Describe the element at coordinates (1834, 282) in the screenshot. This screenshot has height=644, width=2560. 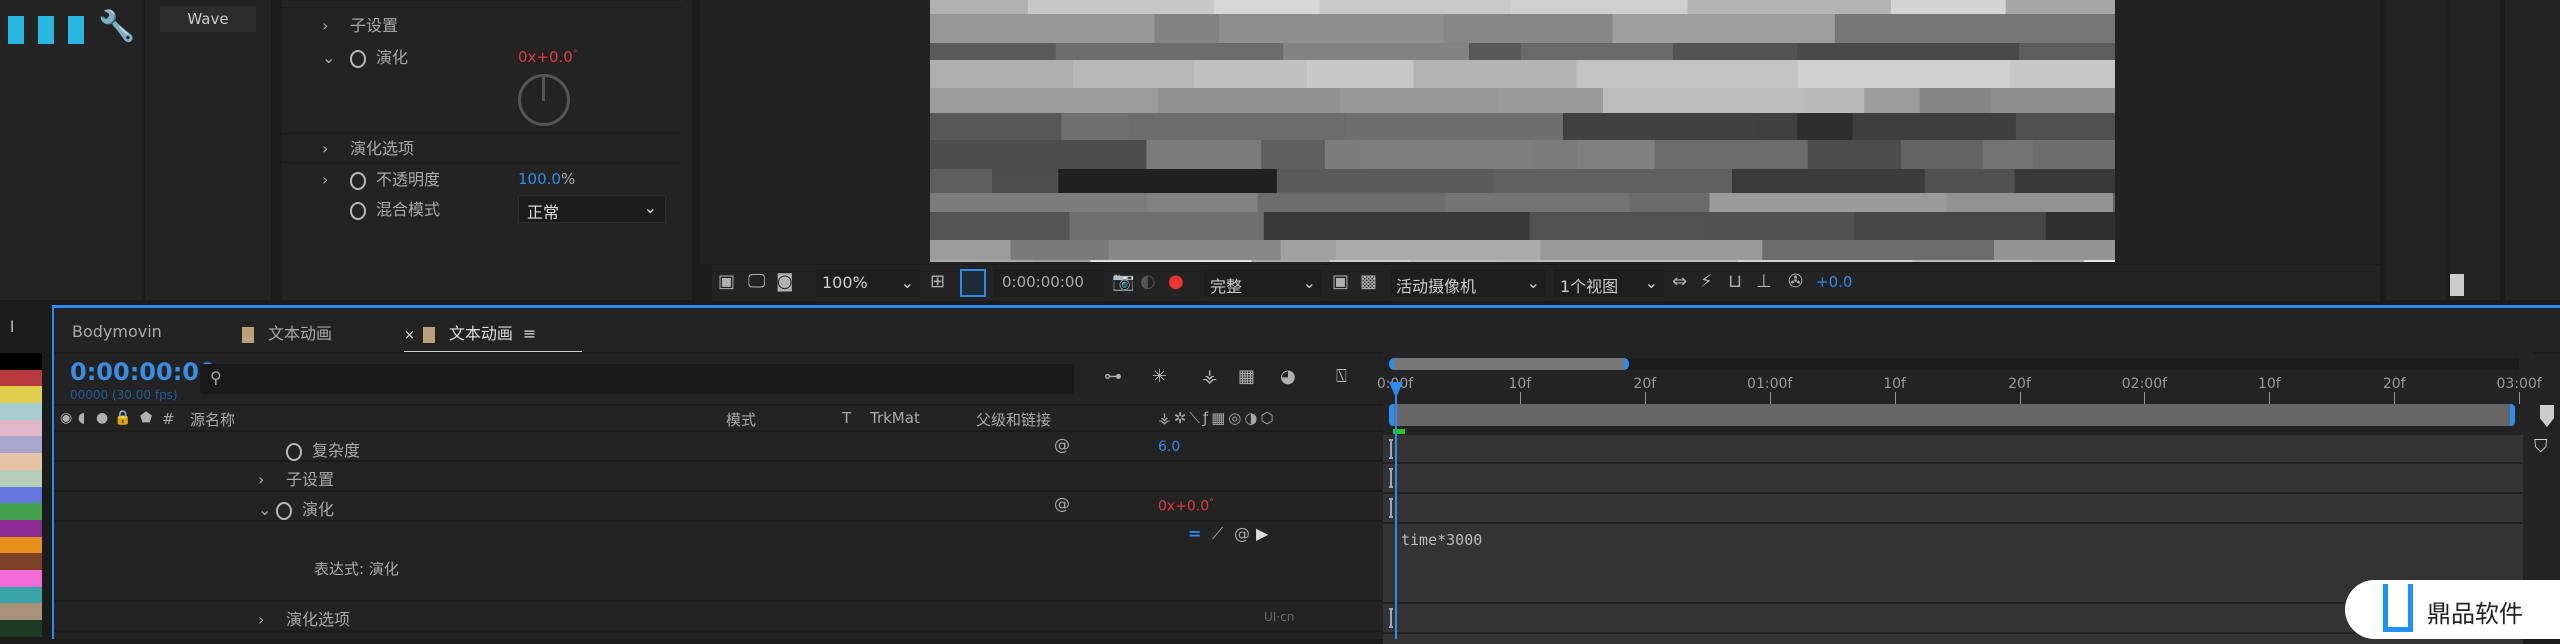
I see `exposure-value: +0.0` at that location.